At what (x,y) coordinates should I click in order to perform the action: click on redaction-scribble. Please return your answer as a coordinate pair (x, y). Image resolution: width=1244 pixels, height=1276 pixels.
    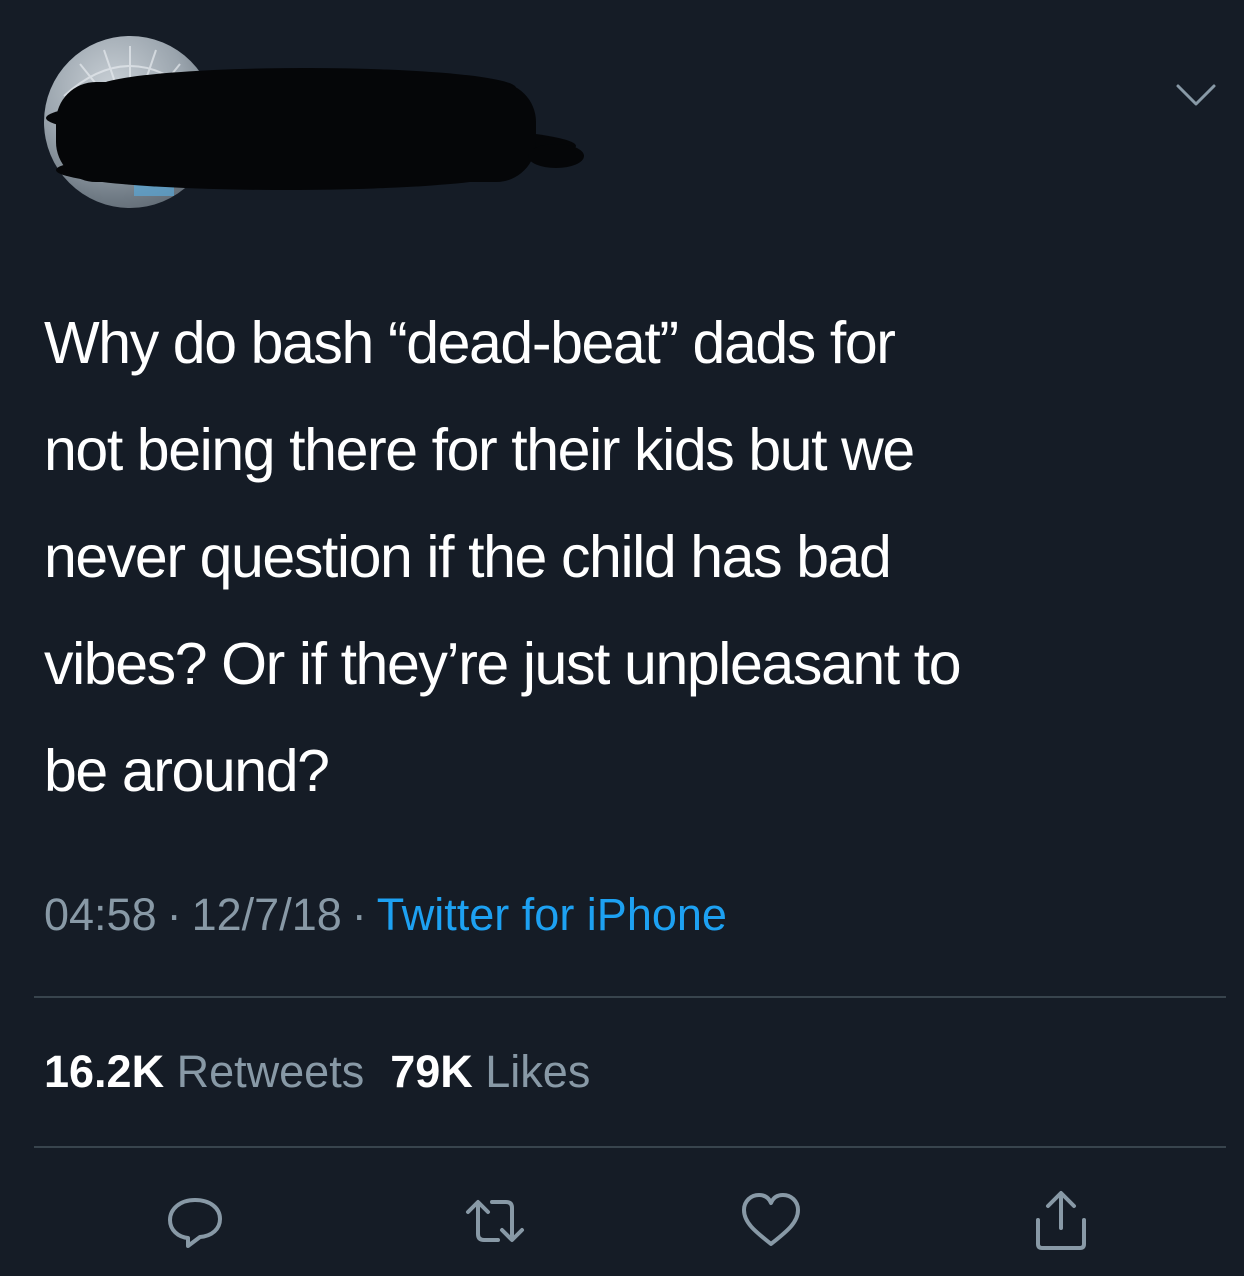
    Looking at the image, I should click on (315, 129).